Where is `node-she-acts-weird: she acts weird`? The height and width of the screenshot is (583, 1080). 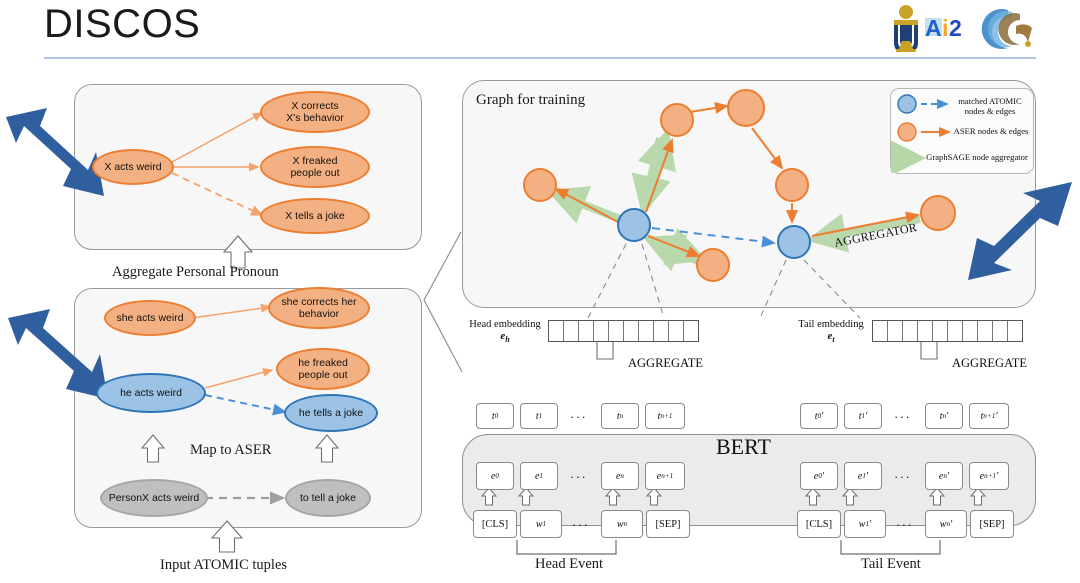 node-she-acts-weird: she acts weird is located at coordinates (150, 318).